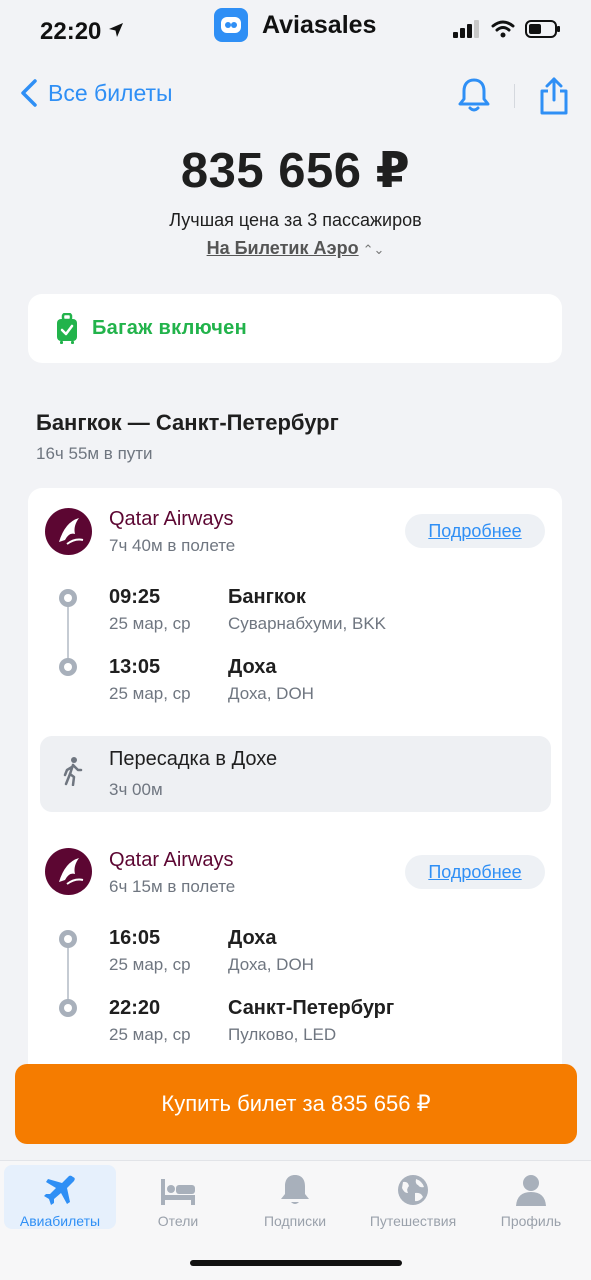 Image resolution: width=591 pixels, height=1280 pixels. What do you see at coordinates (110, 92) in the screenshot?
I see `back-label: Все билеты` at bounding box center [110, 92].